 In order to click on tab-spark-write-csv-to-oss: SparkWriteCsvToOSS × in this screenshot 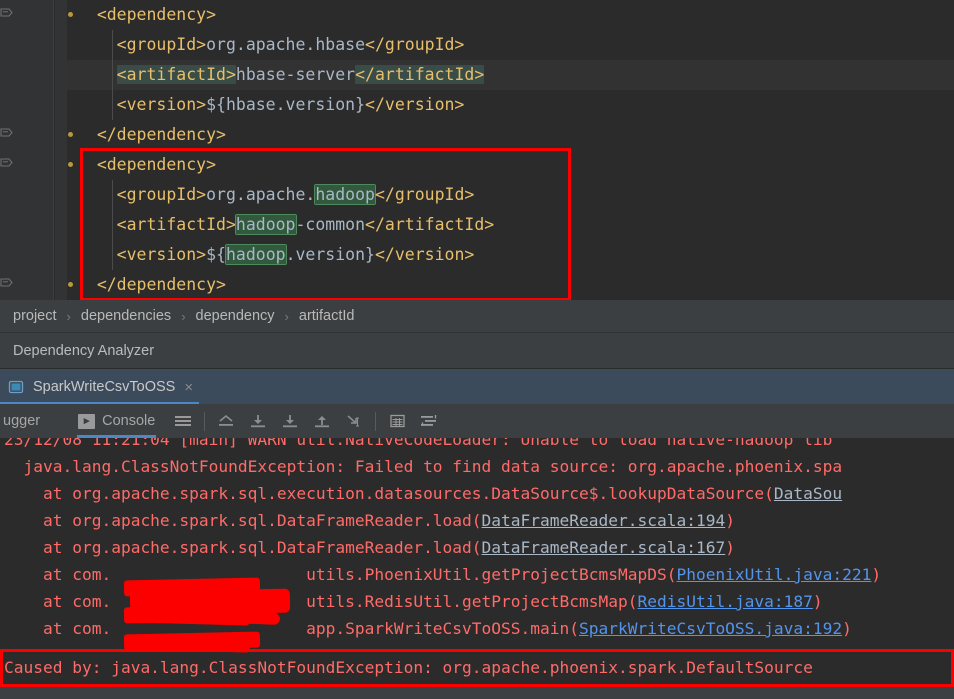, I will do `click(100, 387)`.